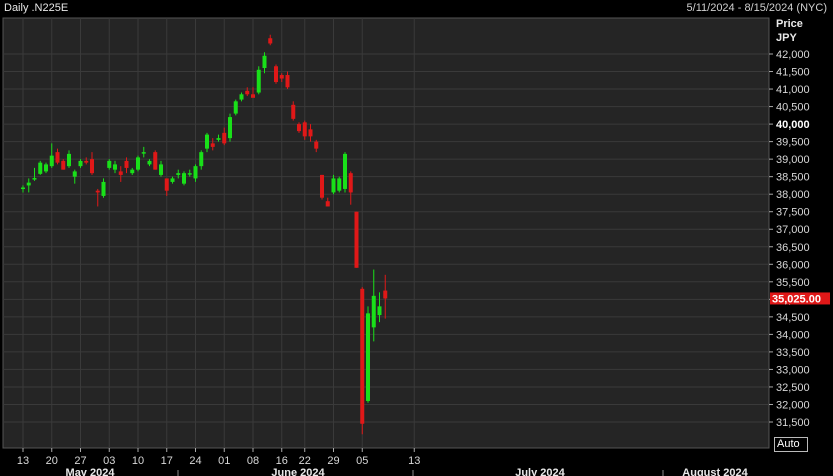 Image resolution: width=833 pixels, height=476 pixels. What do you see at coordinates (305, 461) in the screenshot?
I see `x-tick-label: 22` at bounding box center [305, 461].